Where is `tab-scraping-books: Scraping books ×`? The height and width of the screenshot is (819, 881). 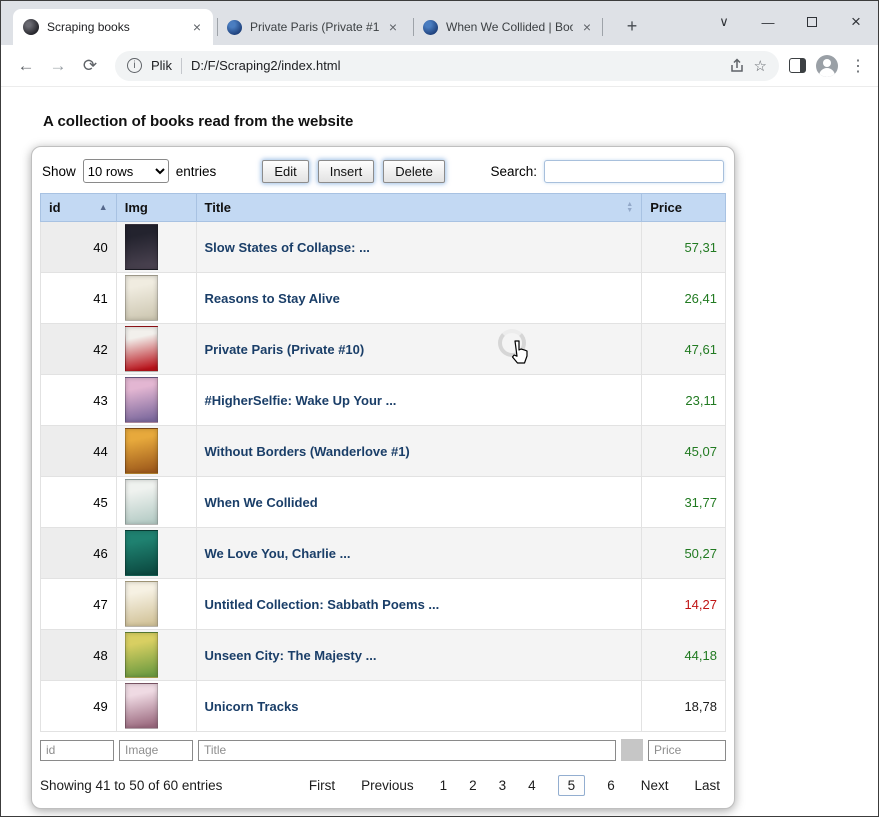
tab-scraping-books: Scraping books × is located at coordinates (113, 27).